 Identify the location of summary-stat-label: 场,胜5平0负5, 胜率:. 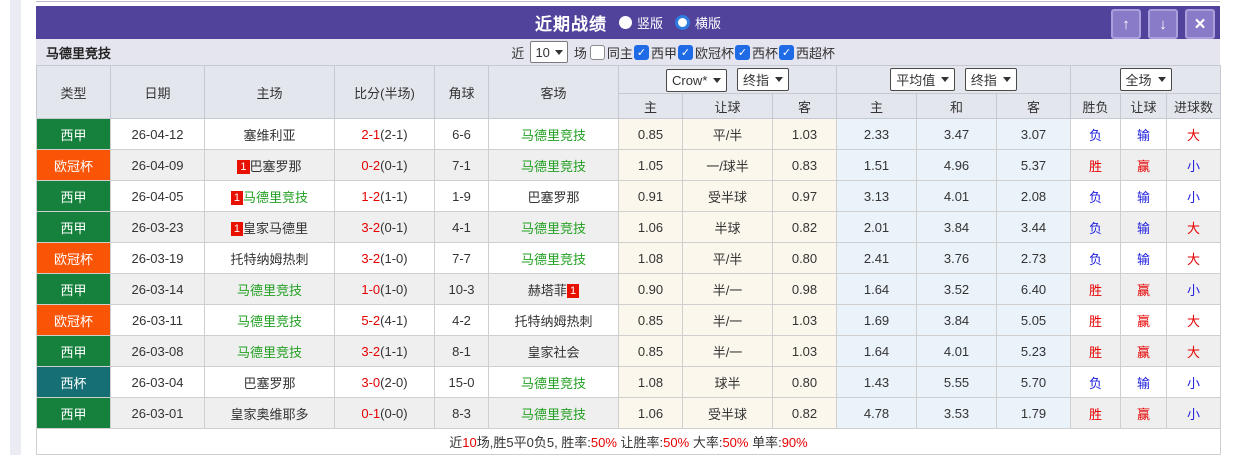
(533, 442).